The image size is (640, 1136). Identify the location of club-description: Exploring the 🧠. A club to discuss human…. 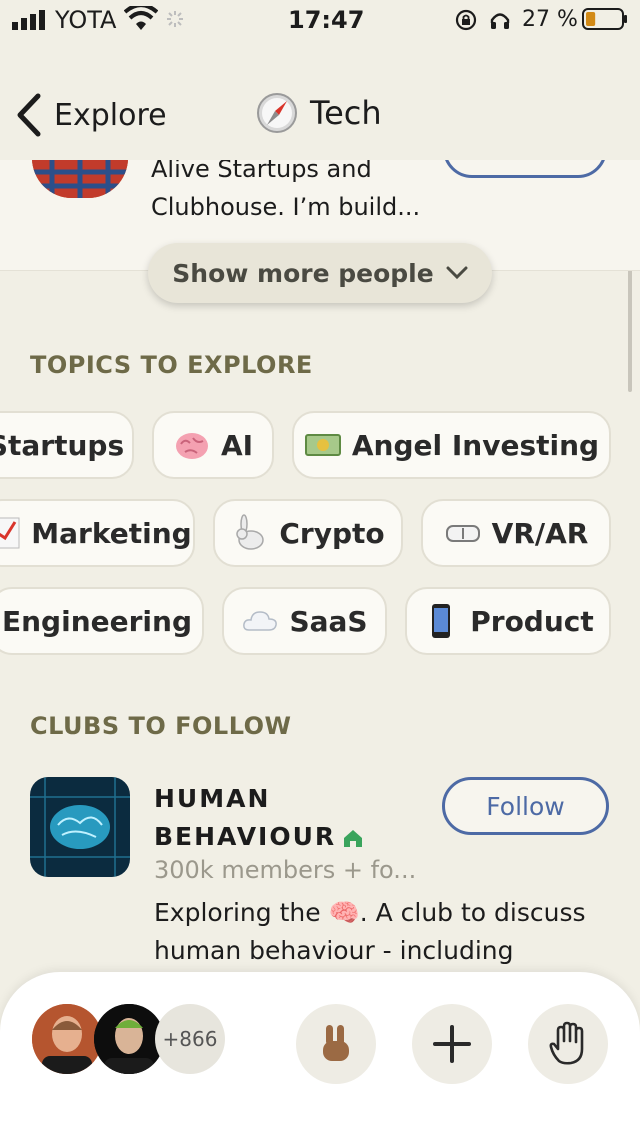
(384, 932).